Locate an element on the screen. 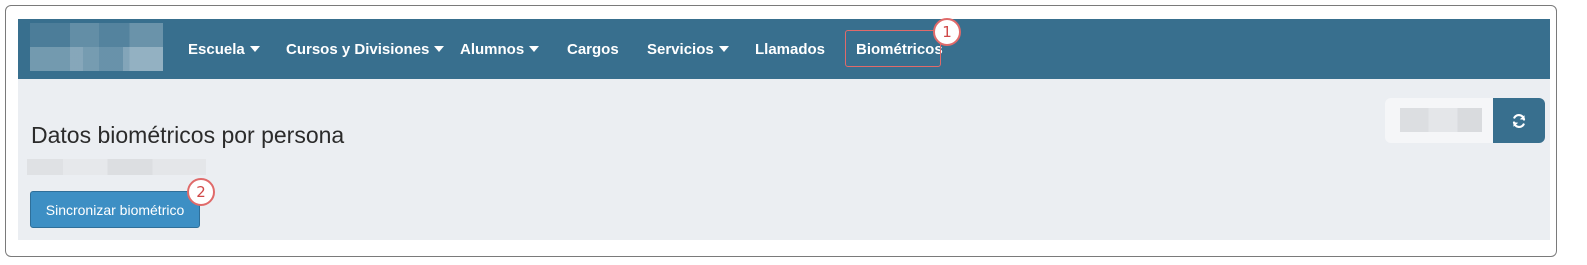 The image size is (1587, 265). nav-item-label: Cargos is located at coordinates (593, 49).